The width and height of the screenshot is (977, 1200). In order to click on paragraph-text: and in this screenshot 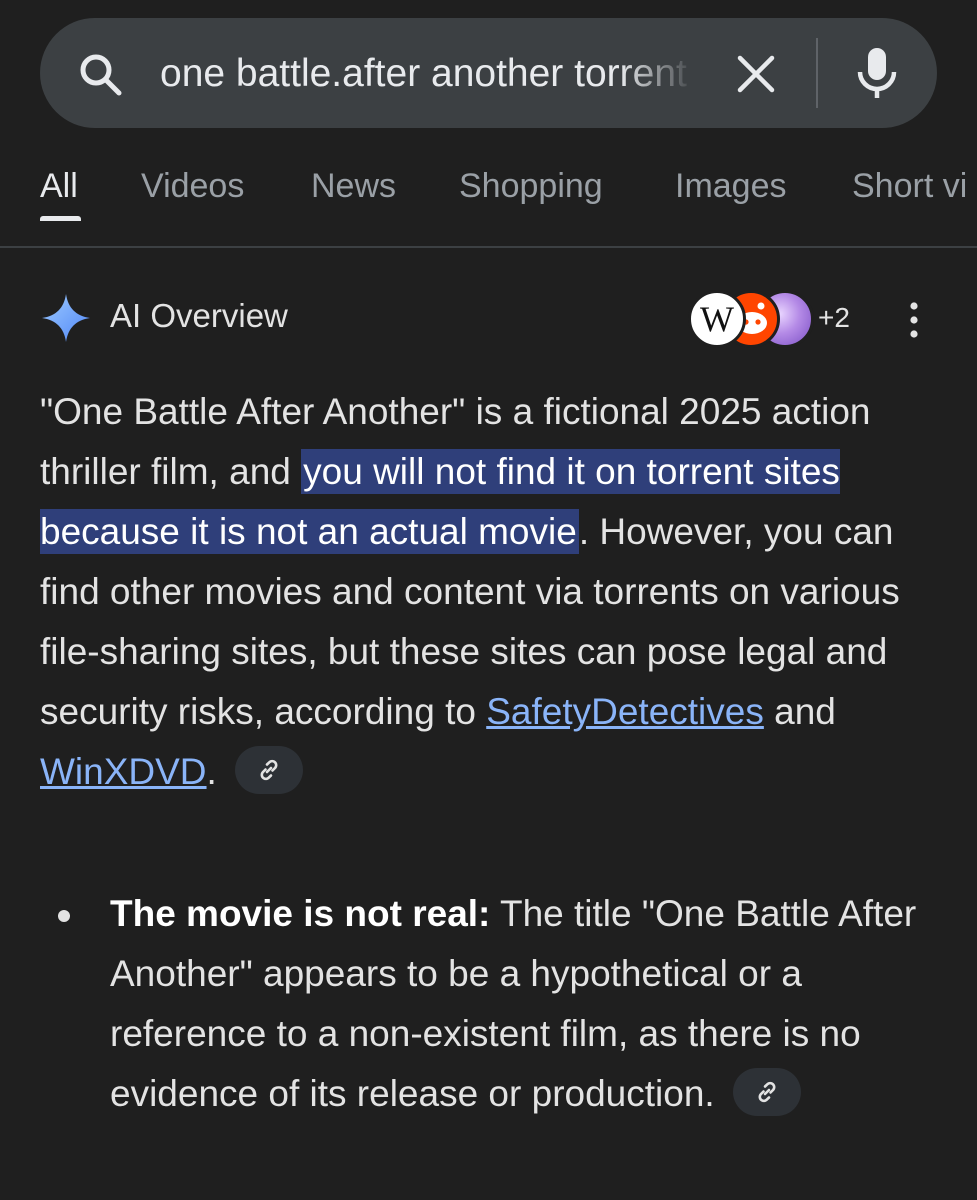, I will do `click(799, 711)`.